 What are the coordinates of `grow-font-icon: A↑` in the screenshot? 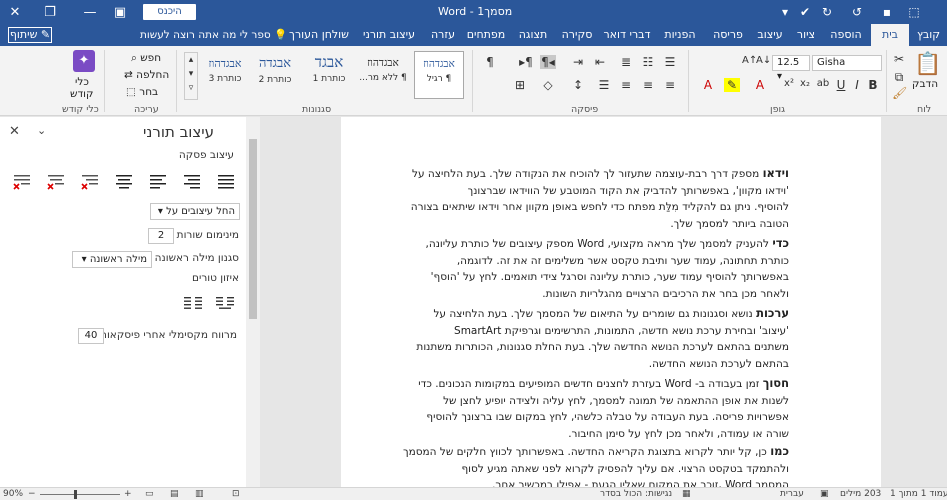 It's located at (749, 60).